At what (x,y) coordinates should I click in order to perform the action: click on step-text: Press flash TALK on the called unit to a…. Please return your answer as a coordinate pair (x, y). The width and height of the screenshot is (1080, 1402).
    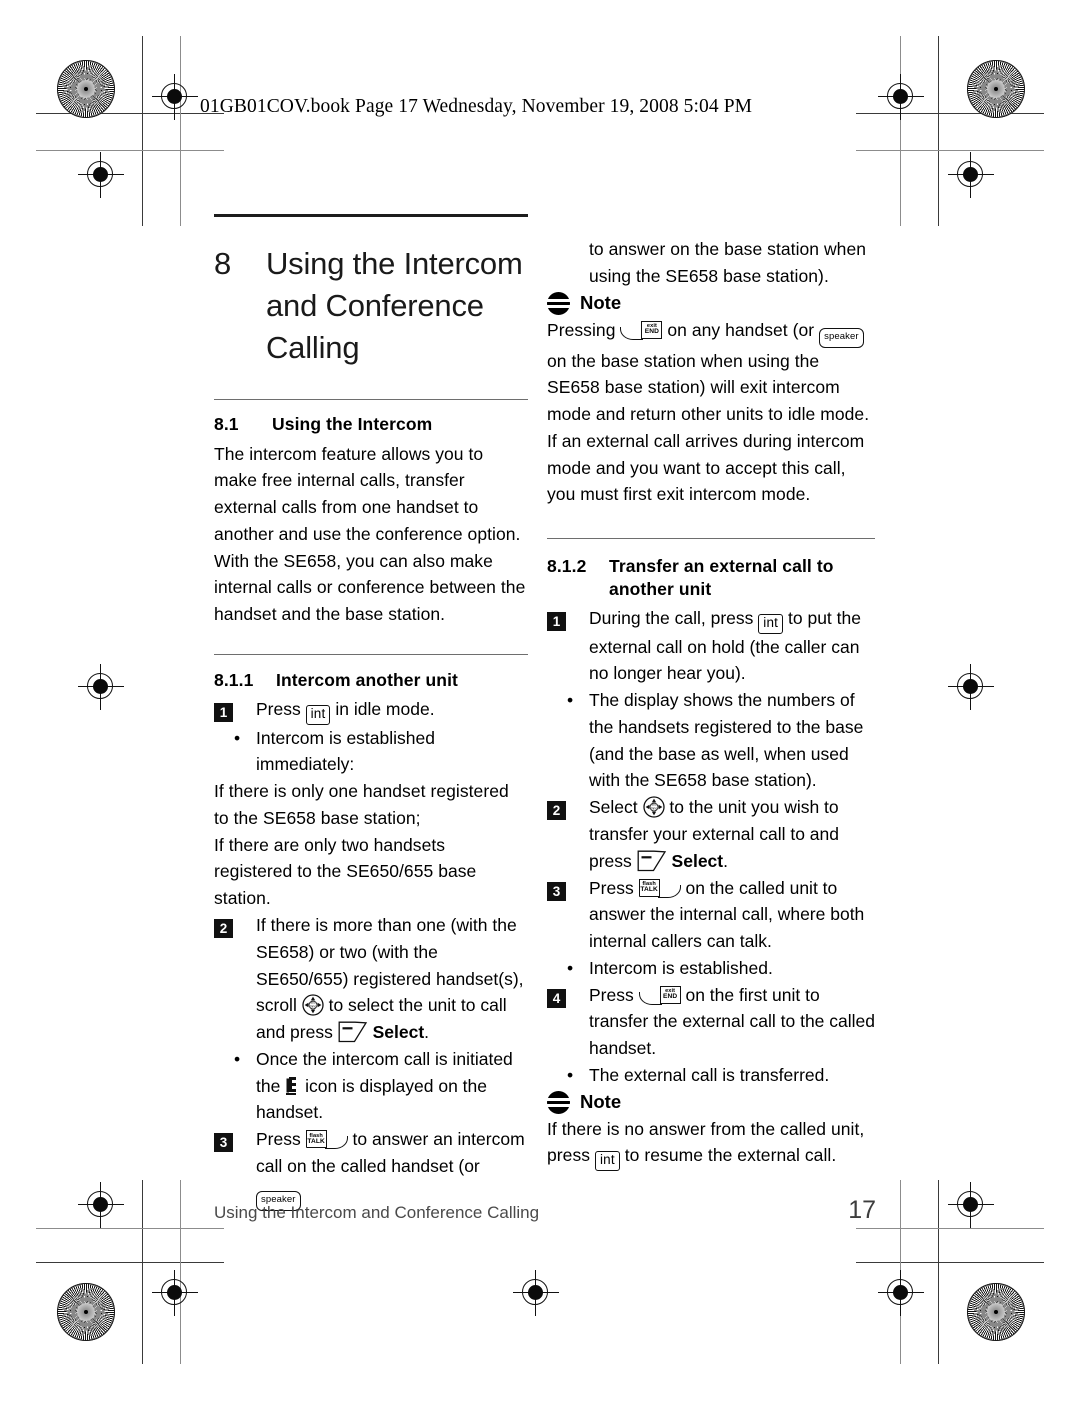
    Looking at the image, I should click on (732, 915).